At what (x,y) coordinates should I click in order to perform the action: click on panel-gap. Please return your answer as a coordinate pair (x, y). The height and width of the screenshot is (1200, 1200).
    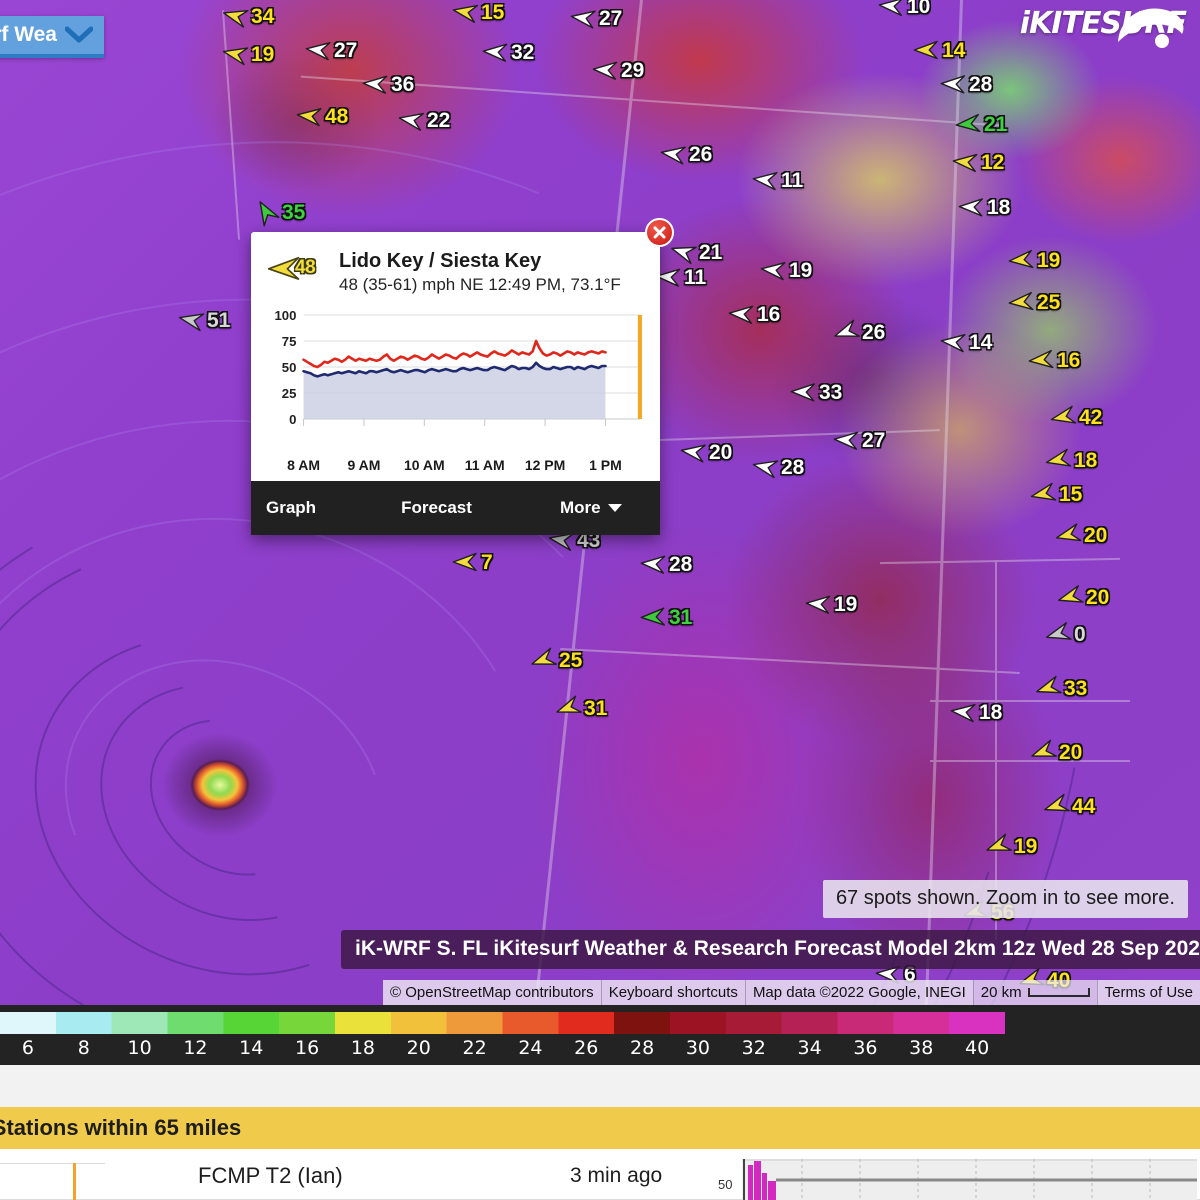
    Looking at the image, I should click on (600, 1086).